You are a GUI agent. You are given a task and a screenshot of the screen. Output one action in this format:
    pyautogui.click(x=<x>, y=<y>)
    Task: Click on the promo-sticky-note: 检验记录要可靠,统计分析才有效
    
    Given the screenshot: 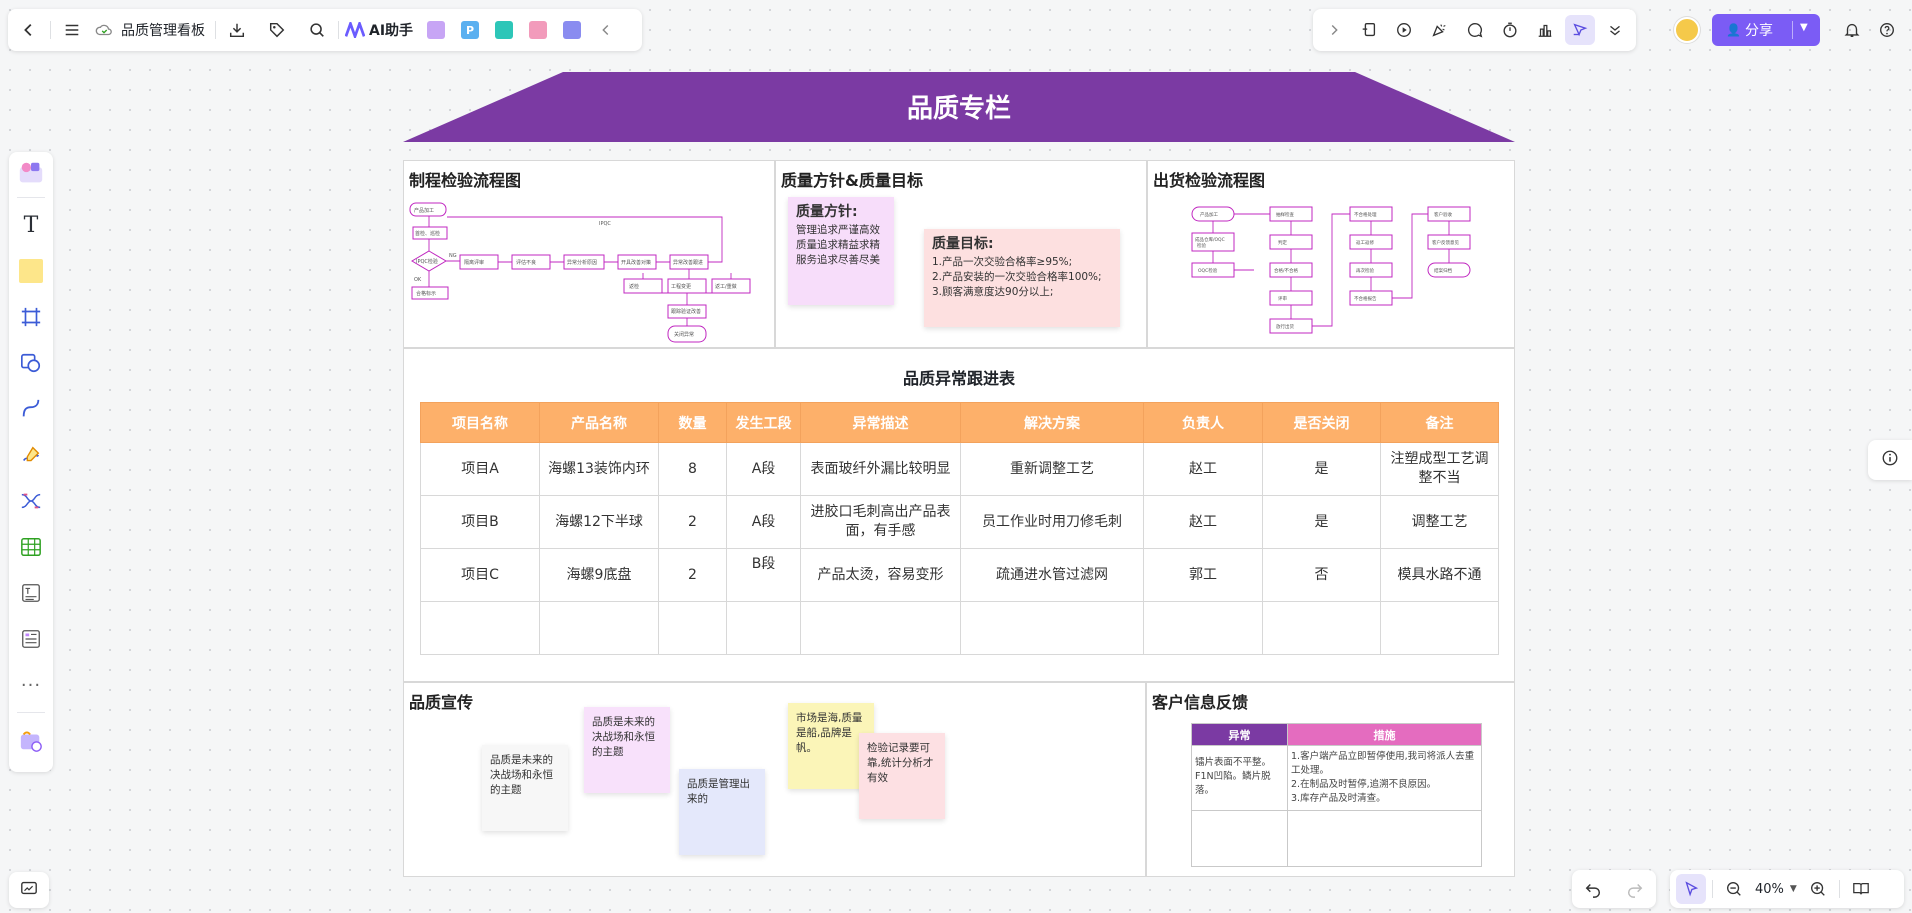 What is the action you would take?
    pyautogui.click(x=902, y=776)
    